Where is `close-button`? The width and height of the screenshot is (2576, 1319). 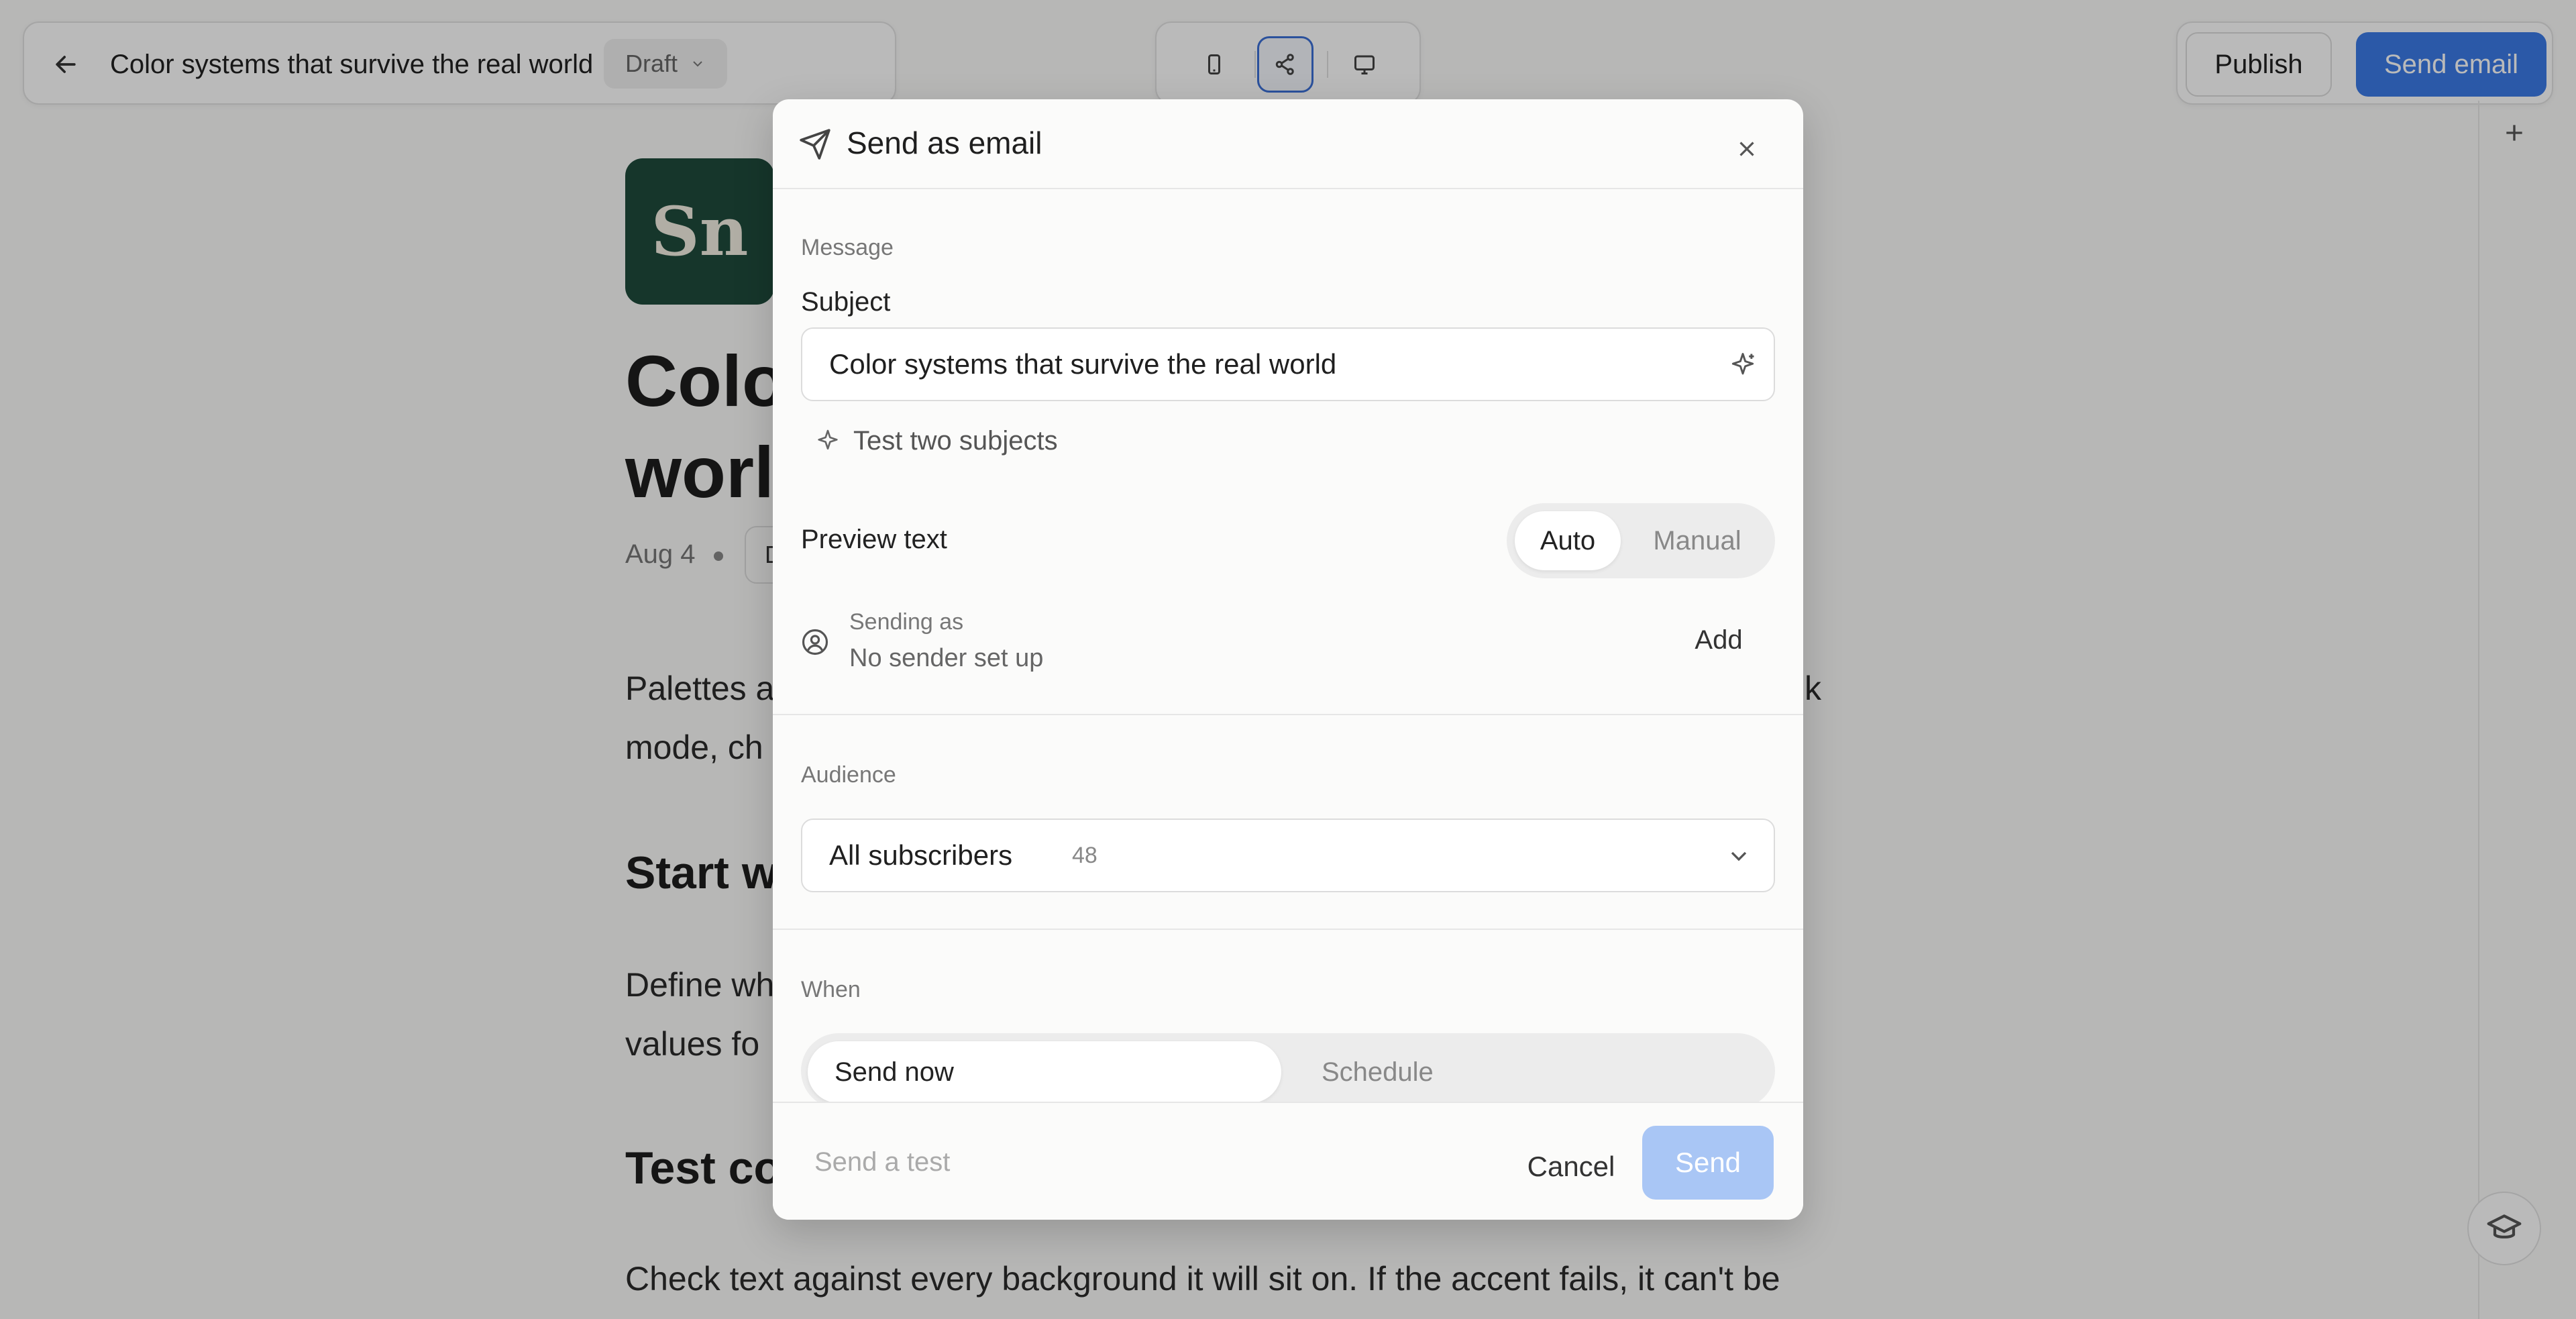 close-button is located at coordinates (1746, 148).